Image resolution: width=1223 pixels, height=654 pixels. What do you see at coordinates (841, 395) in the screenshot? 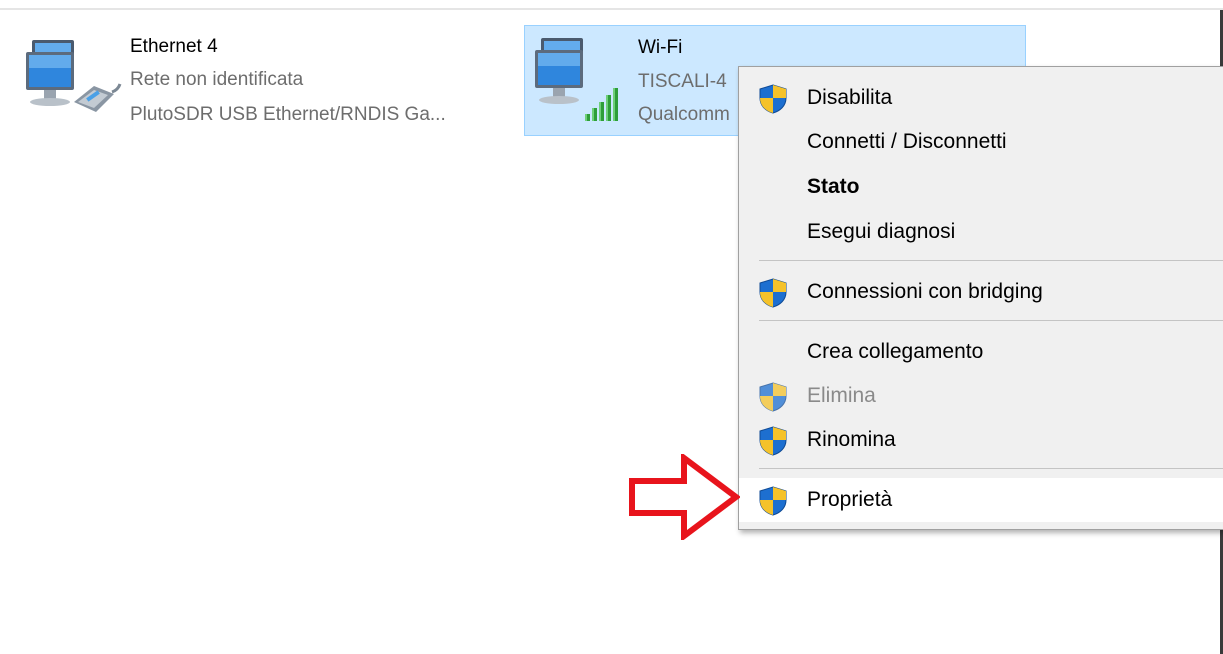
I see `menu-item-label: Elimina` at bounding box center [841, 395].